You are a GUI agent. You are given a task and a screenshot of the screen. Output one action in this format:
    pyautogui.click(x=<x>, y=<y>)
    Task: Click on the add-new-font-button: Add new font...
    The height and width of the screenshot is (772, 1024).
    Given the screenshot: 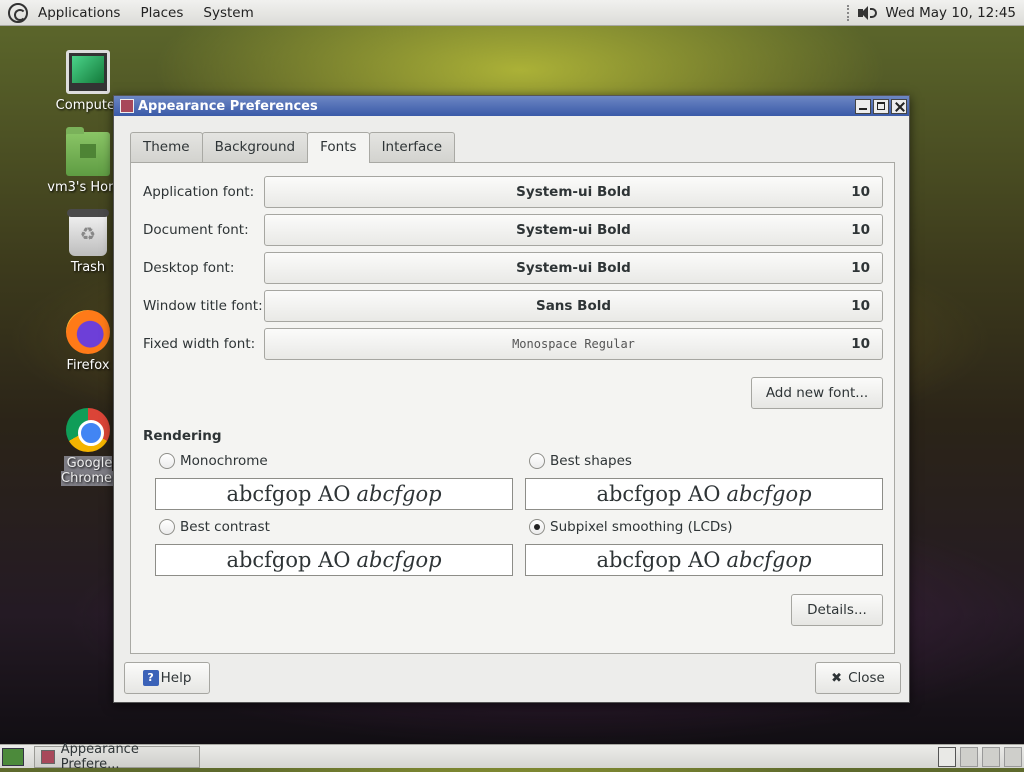 What is the action you would take?
    pyautogui.click(x=817, y=393)
    